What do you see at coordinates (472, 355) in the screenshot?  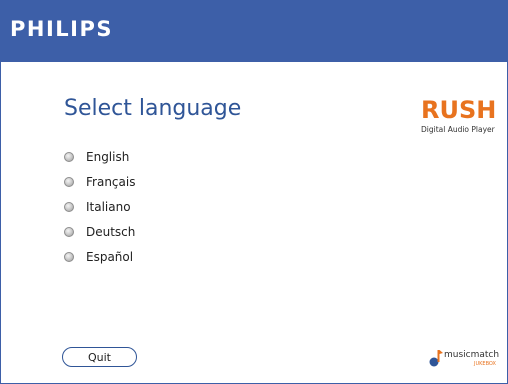 I see `musicmatch-wordmark: musicmatch` at bounding box center [472, 355].